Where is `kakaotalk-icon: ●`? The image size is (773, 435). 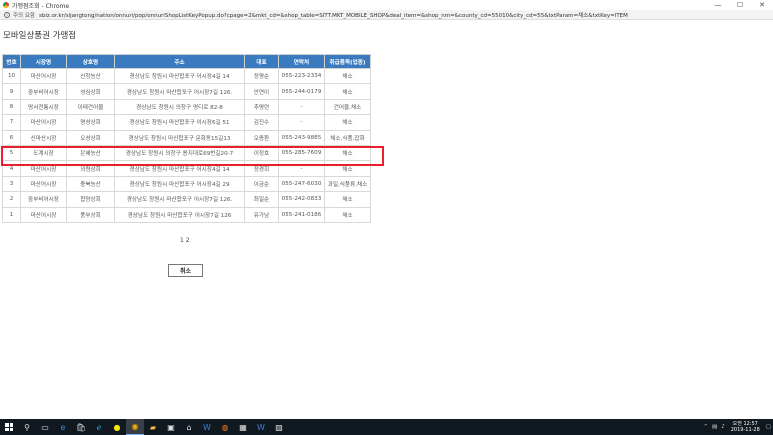
kakaotalk-icon: ● is located at coordinates (117, 427).